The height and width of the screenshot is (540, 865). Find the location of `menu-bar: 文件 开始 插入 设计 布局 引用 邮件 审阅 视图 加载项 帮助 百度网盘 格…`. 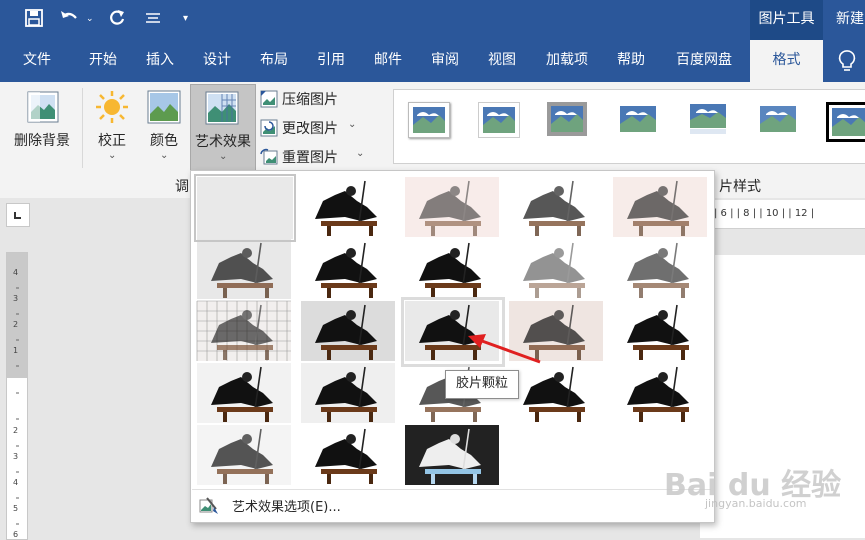

menu-bar: 文件 开始 插入 设计 布局 引用 邮件 审阅 视图 加载项 帮助 百度网盘 格… is located at coordinates (432, 61).